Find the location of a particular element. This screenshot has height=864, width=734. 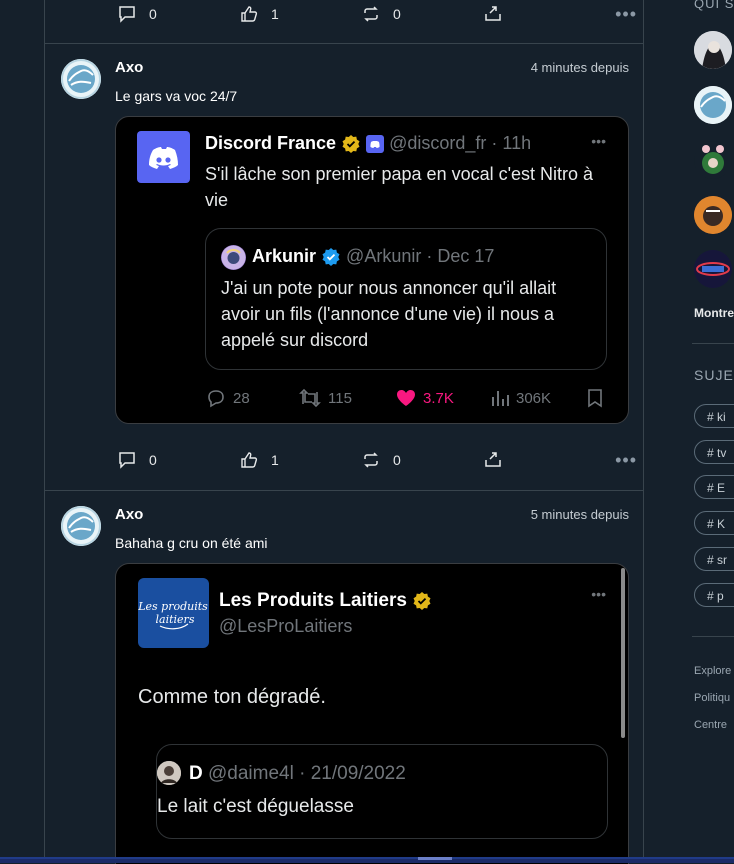

like-stat: 3.7K is located at coordinates (424, 398).